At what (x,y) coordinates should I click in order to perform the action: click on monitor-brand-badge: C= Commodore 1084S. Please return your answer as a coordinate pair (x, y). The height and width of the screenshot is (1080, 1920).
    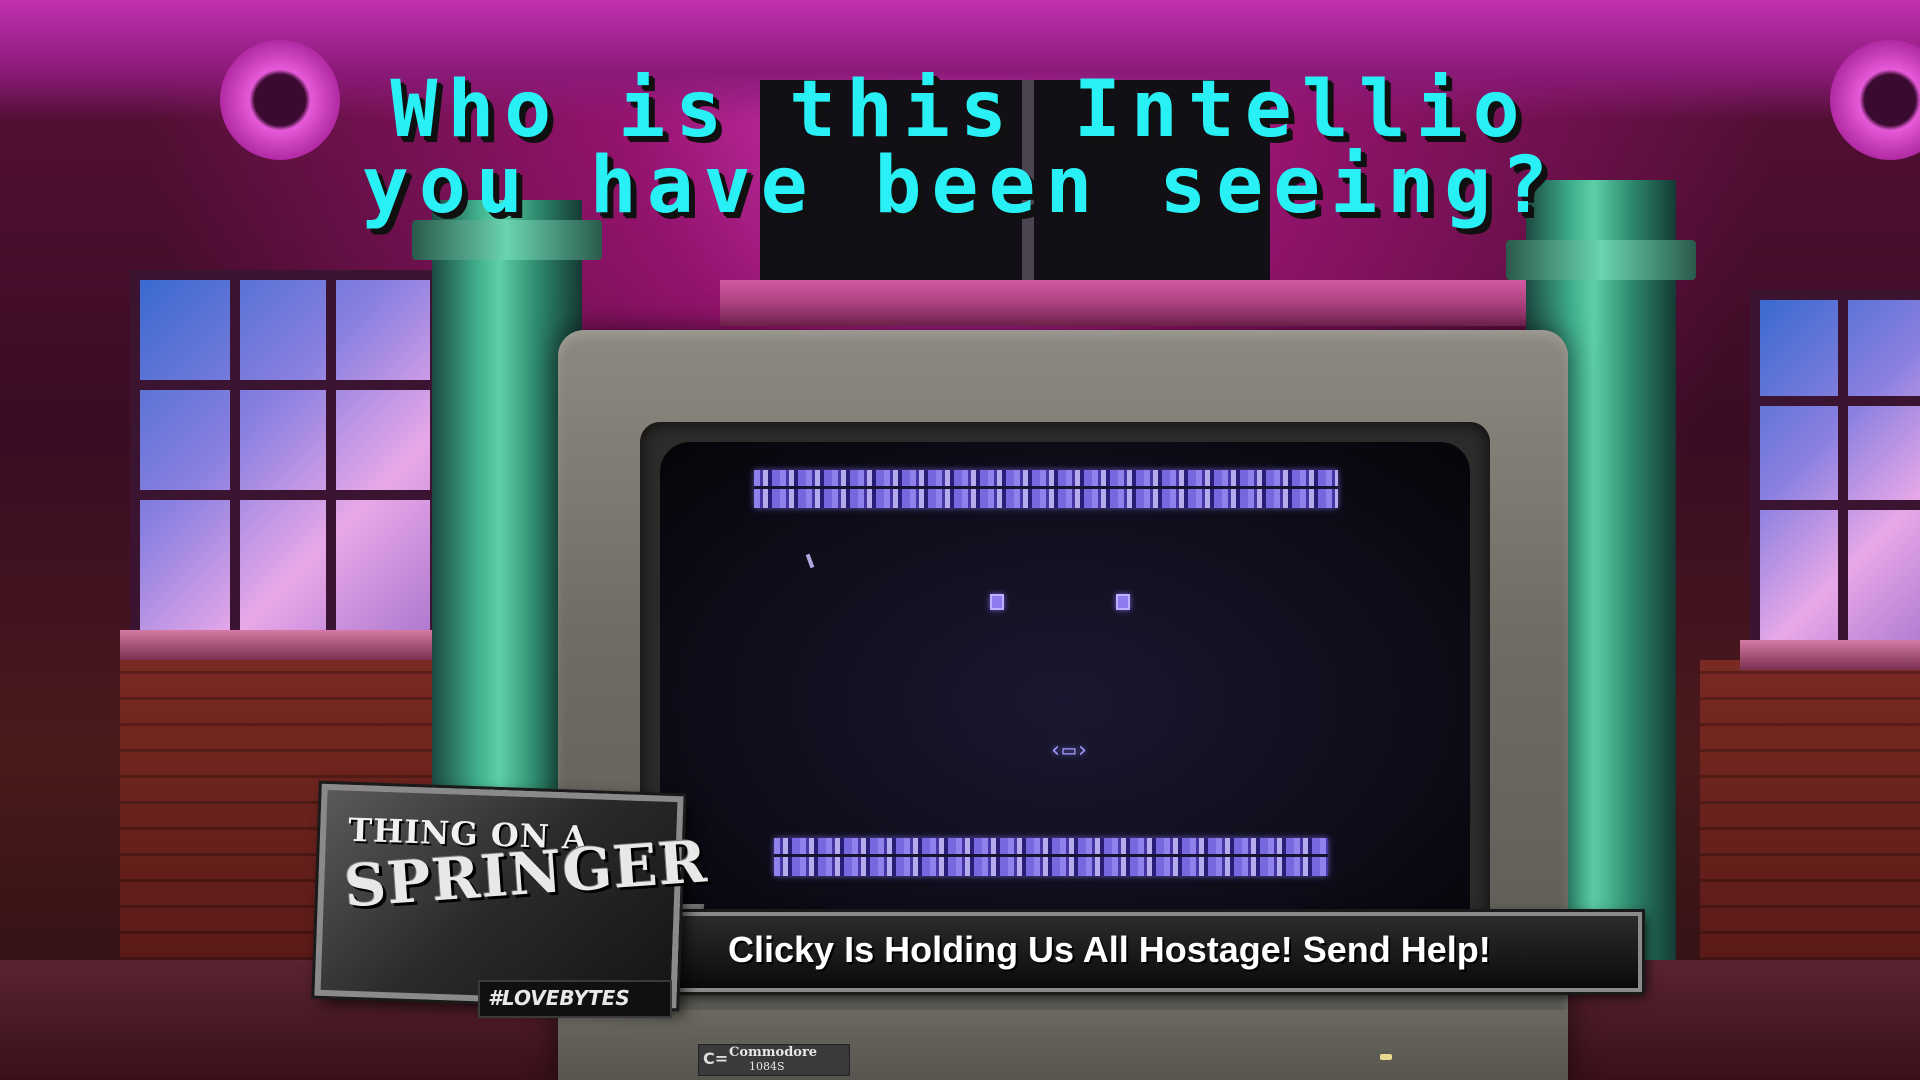
    Looking at the image, I should click on (774, 1060).